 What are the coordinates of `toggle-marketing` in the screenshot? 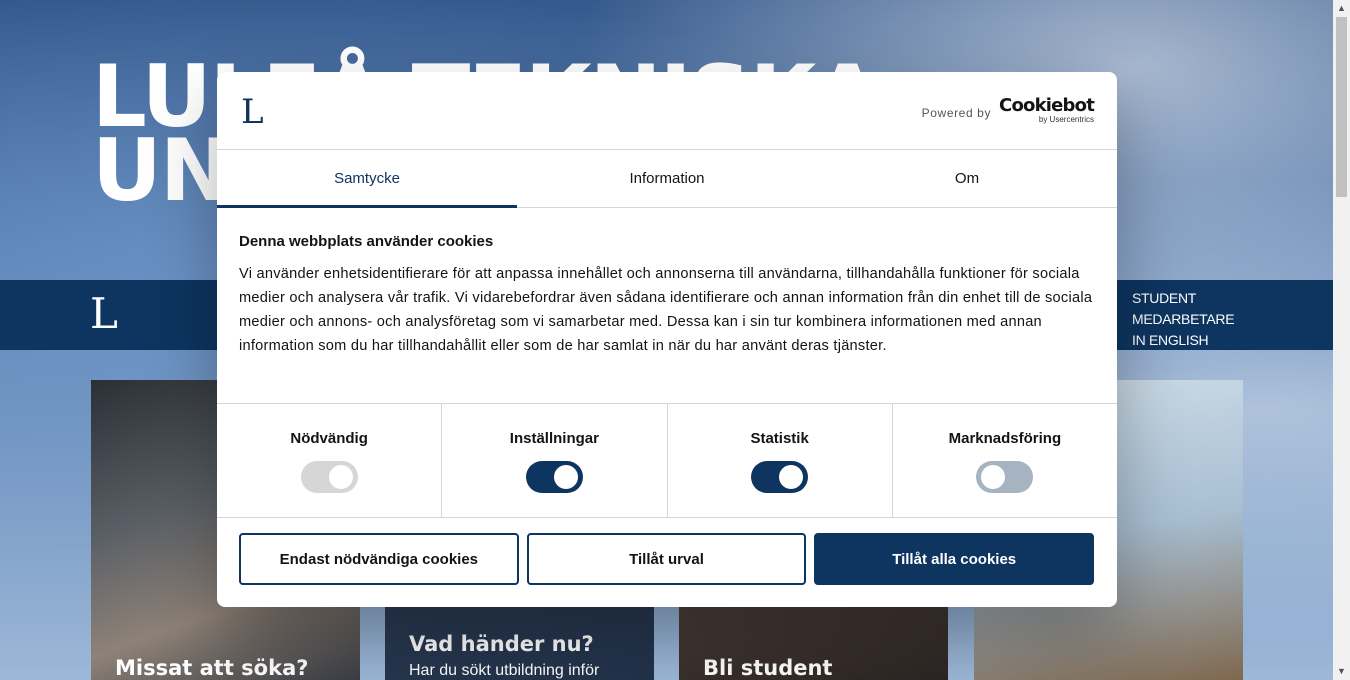 It's located at (1005, 477).